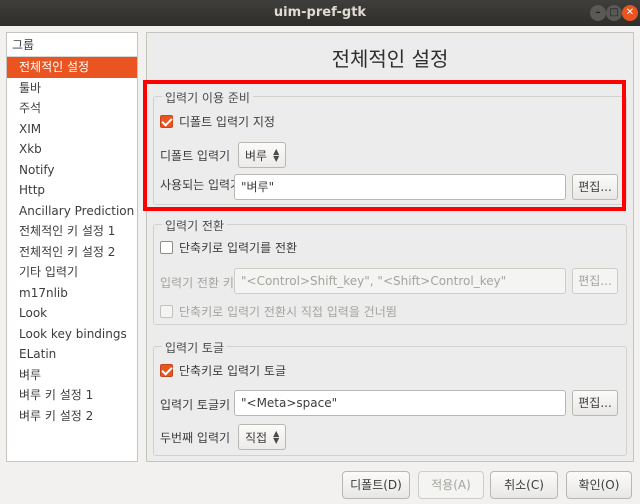  Describe the element at coordinates (599, 485) in the screenshot. I see `ok-button: 확인(O)` at that location.